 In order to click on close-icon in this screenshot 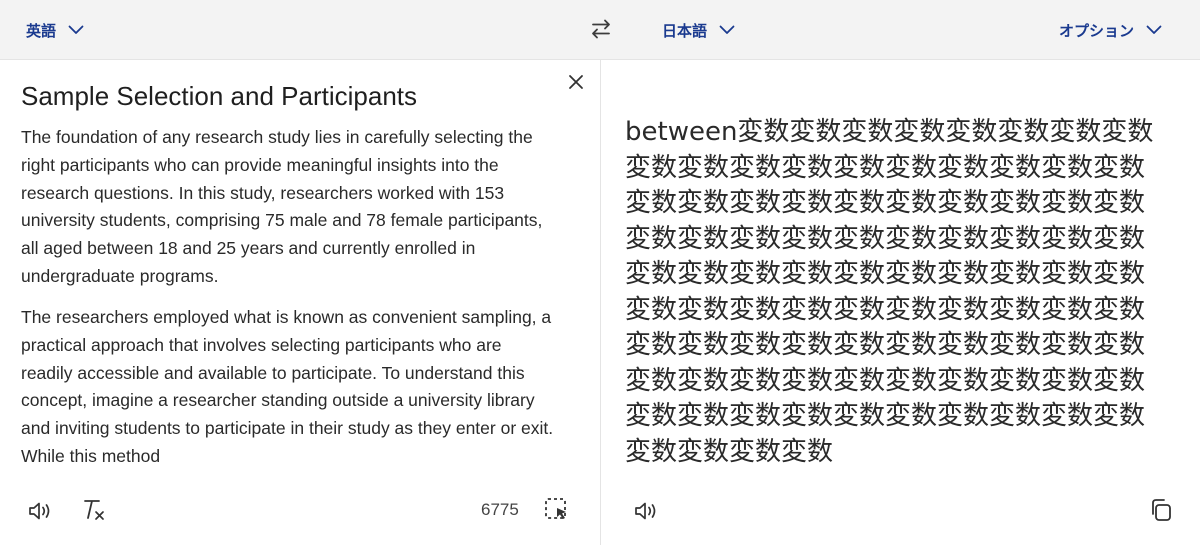, I will do `click(576, 85)`.